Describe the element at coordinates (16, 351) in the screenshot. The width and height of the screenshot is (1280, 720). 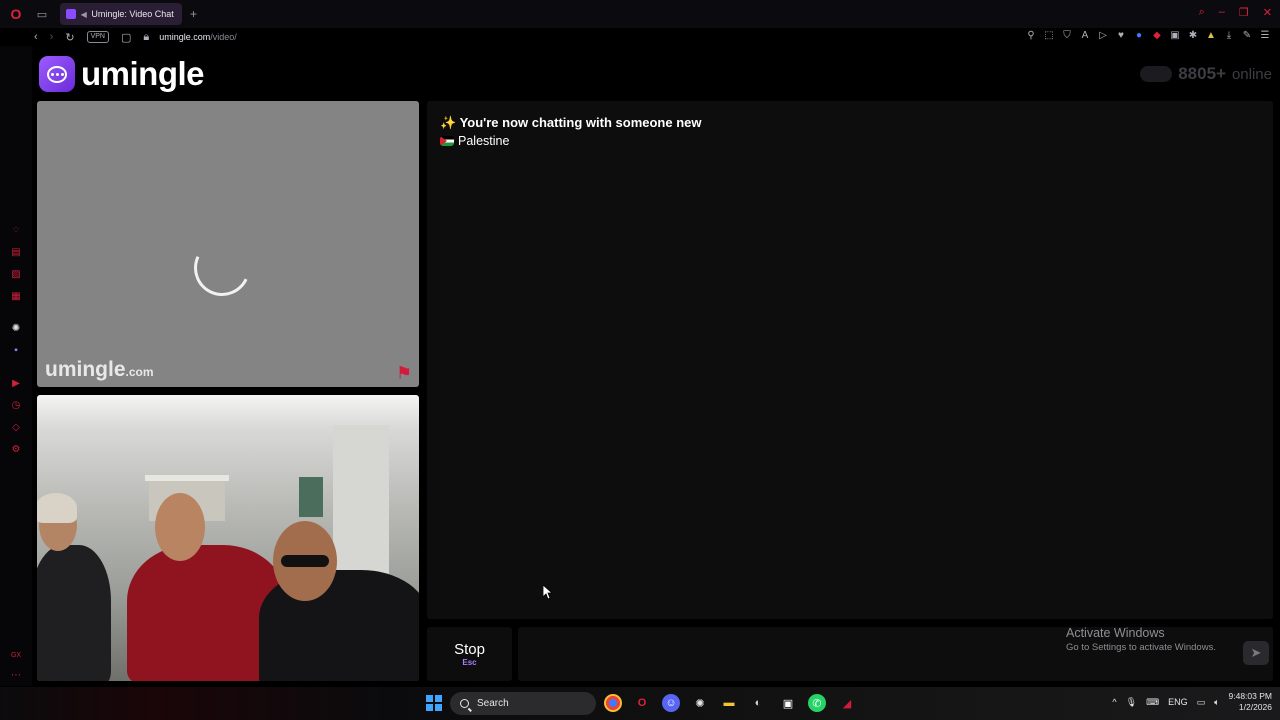
I see `sidebar-twitch-icon: ▪` at that location.